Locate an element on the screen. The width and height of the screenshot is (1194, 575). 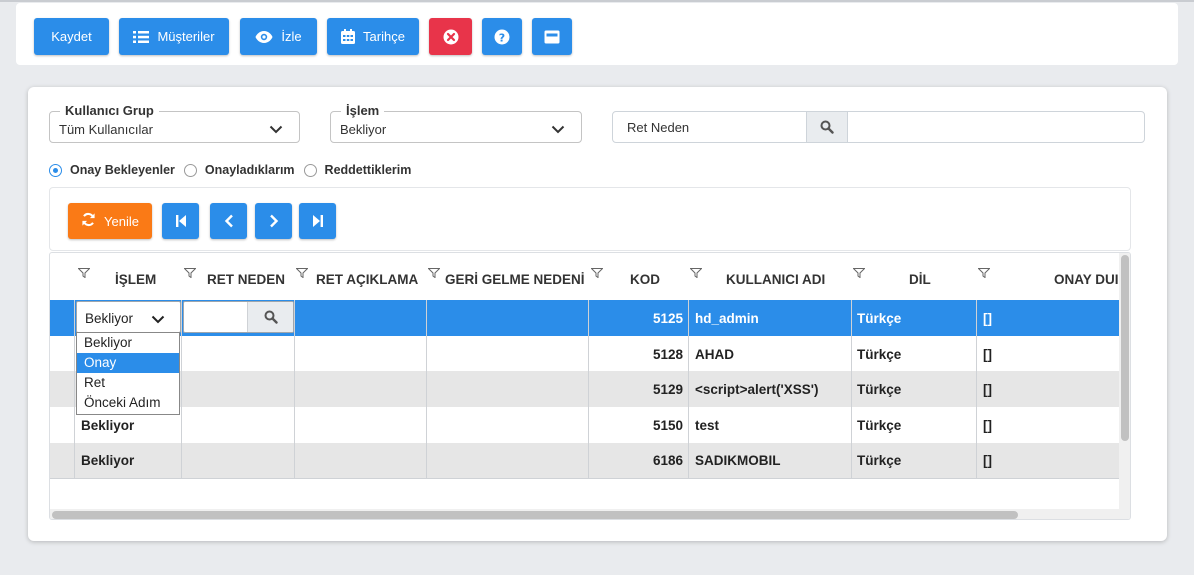
history-button: Tarihçe is located at coordinates (373, 36).